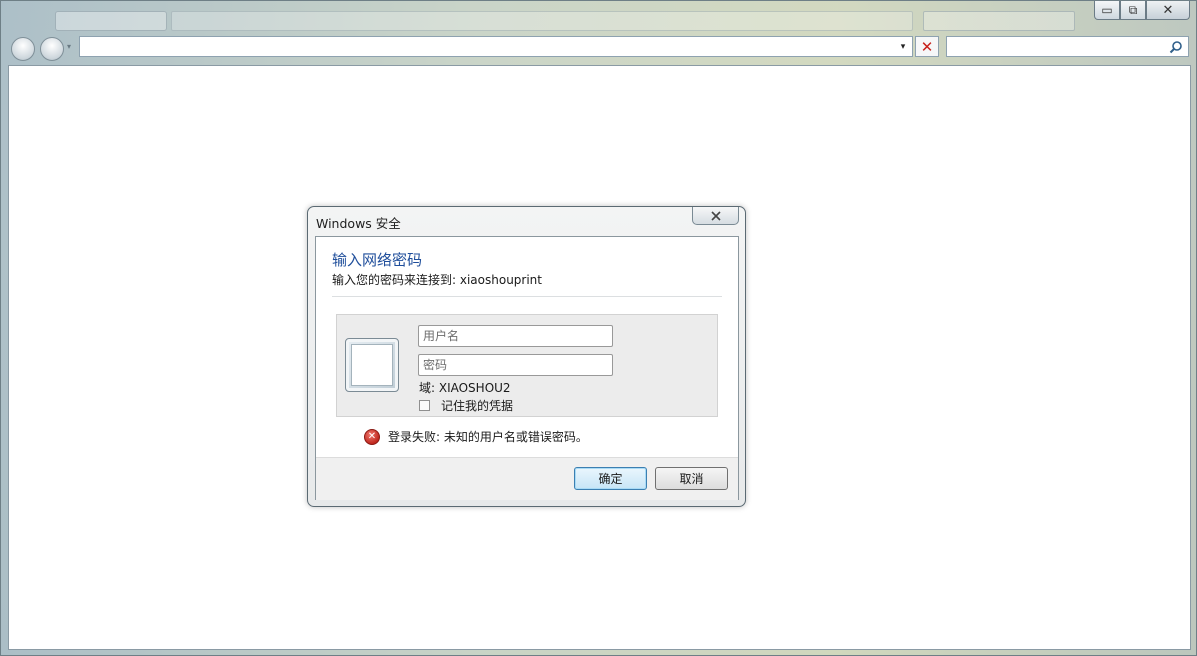 The width and height of the screenshot is (1197, 656). What do you see at coordinates (610, 478) in the screenshot?
I see `ok-button: 确定` at bounding box center [610, 478].